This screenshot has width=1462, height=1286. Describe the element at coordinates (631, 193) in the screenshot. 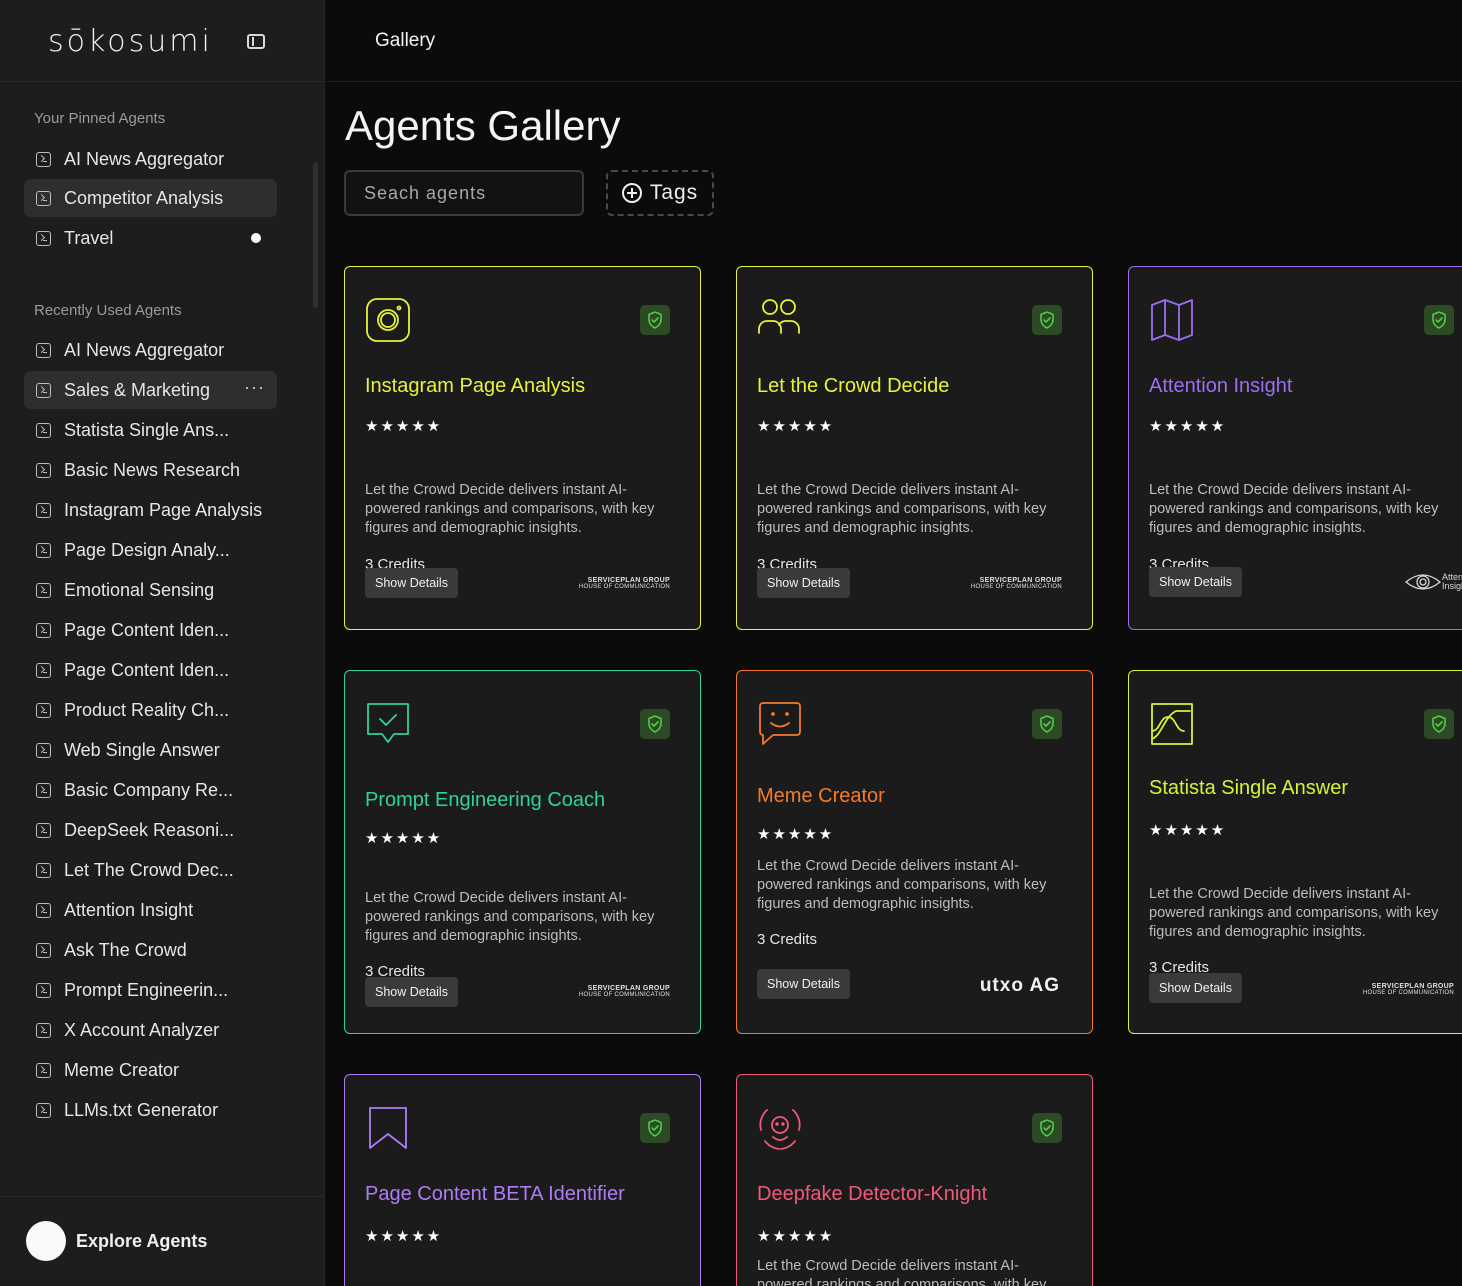

I see `plus-circle-icon` at that location.